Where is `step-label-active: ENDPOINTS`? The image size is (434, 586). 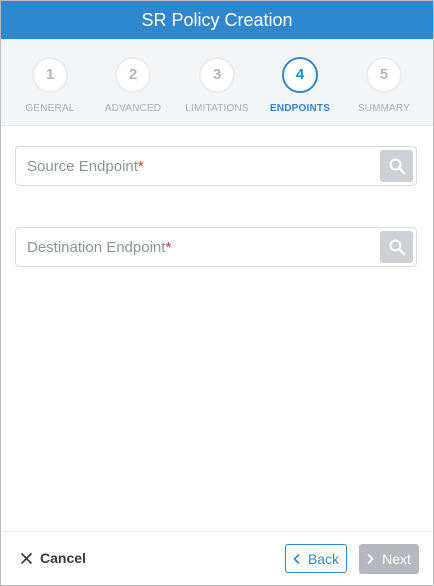
step-label-active: ENDPOINTS is located at coordinates (300, 108).